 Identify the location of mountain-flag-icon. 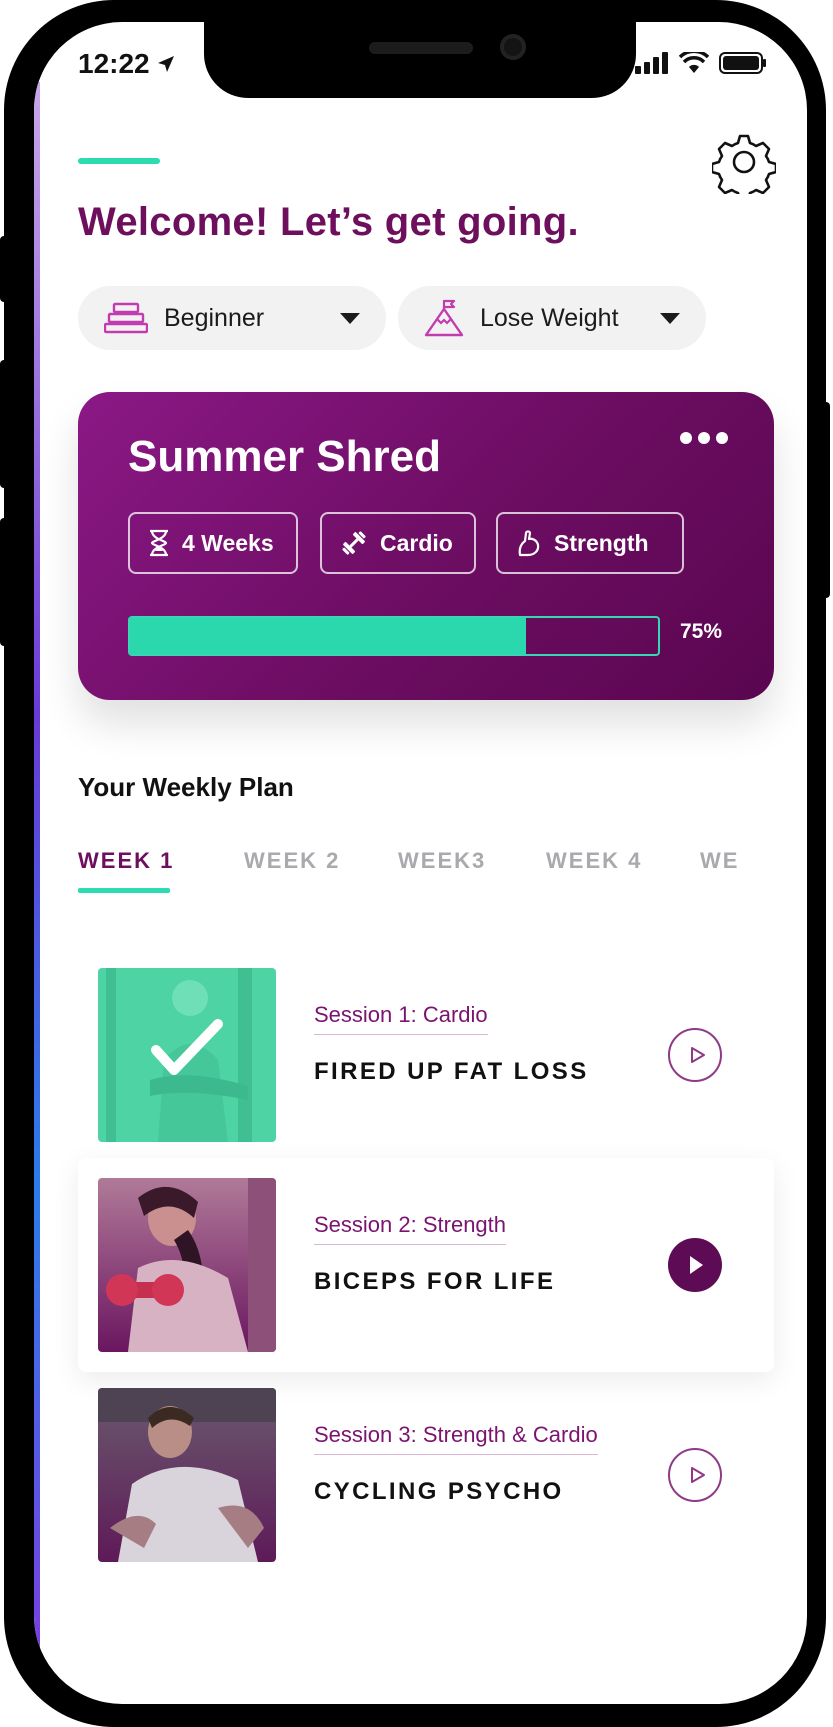
(444, 318).